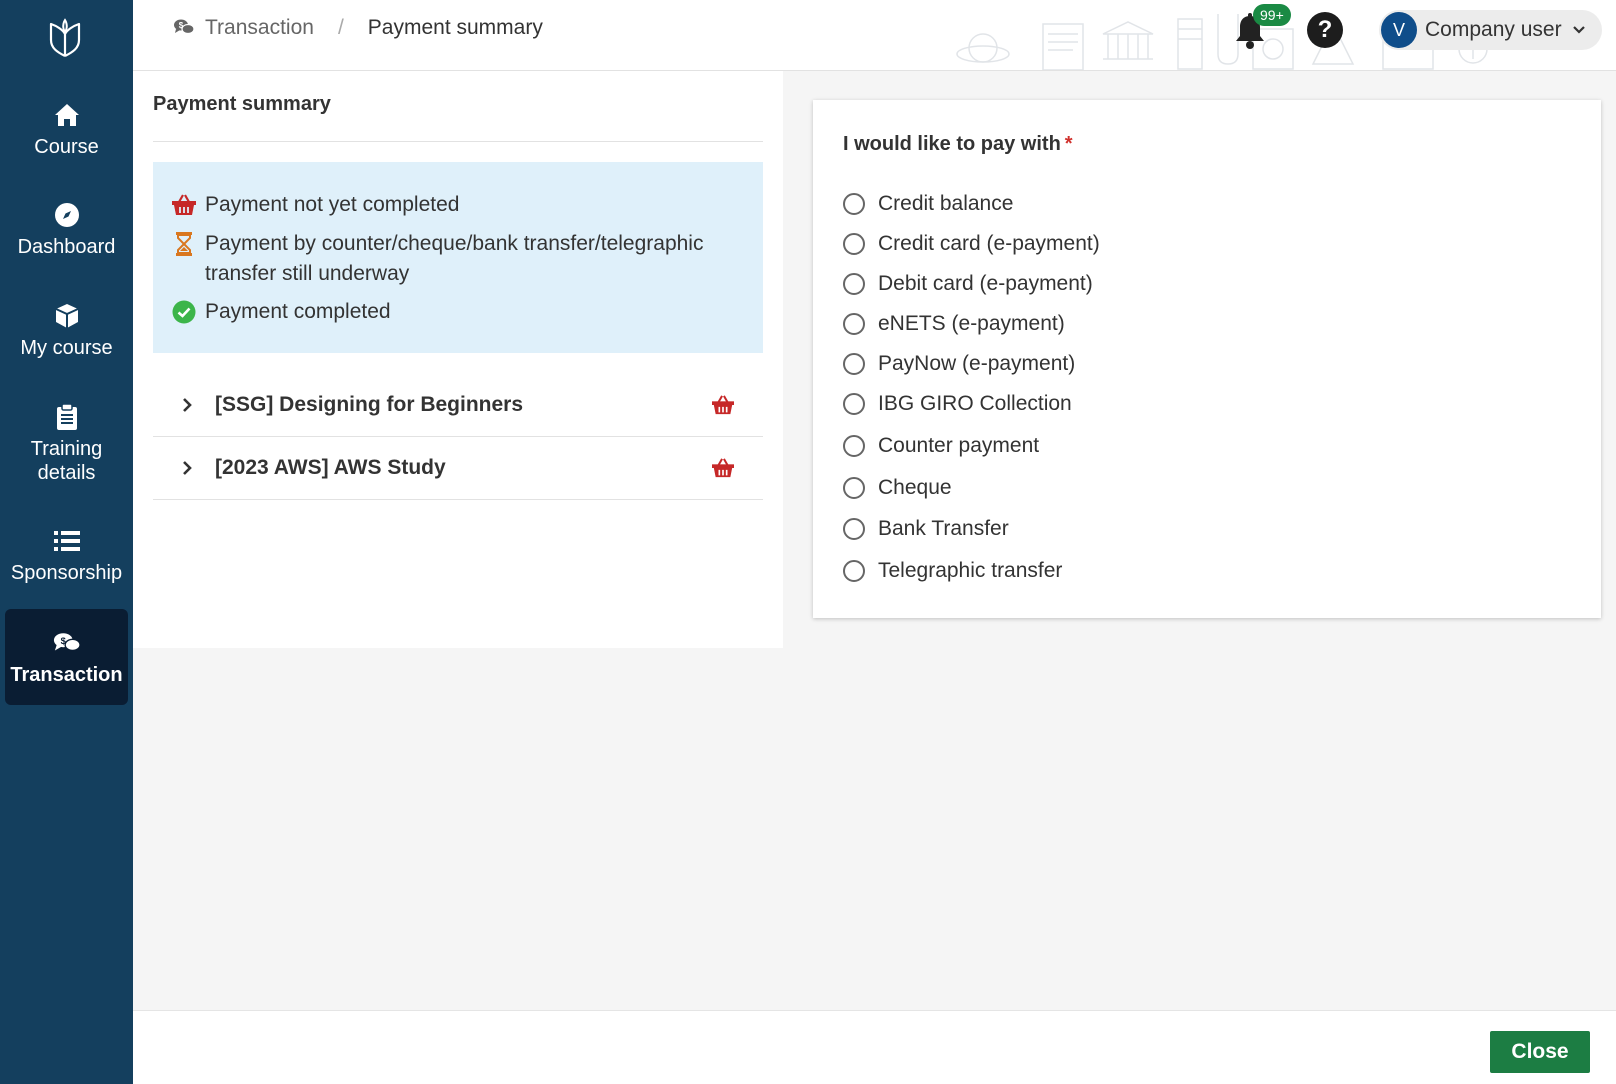 This screenshot has height=1084, width=1616. What do you see at coordinates (332, 204) in the screenshot?
I see `legend-text: Payment not yet completed` at bounding box center [332, 204].